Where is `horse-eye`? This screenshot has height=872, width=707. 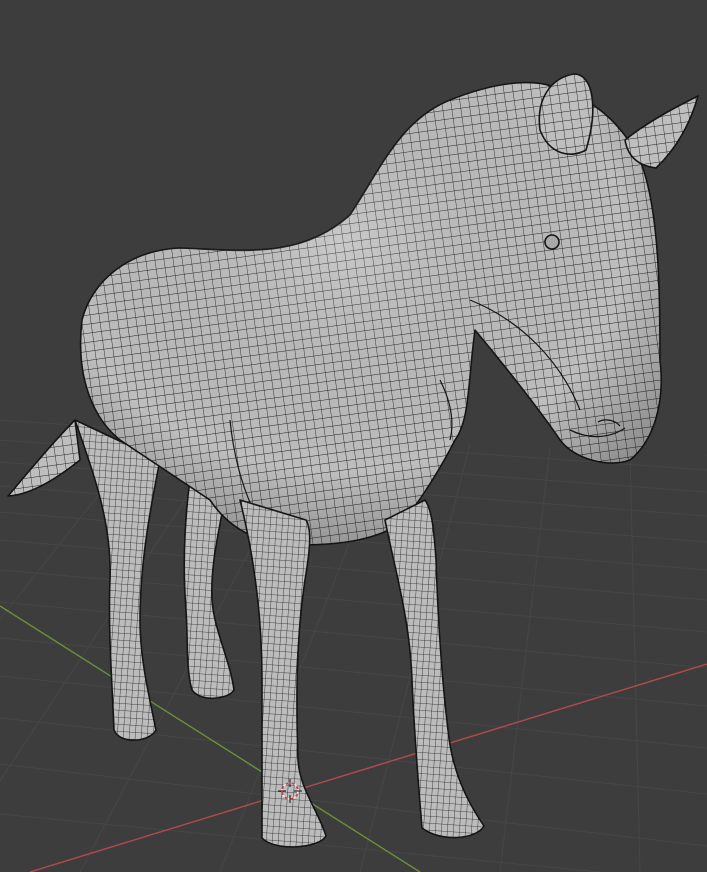
horse-eye is located at coordinates (552, 242).